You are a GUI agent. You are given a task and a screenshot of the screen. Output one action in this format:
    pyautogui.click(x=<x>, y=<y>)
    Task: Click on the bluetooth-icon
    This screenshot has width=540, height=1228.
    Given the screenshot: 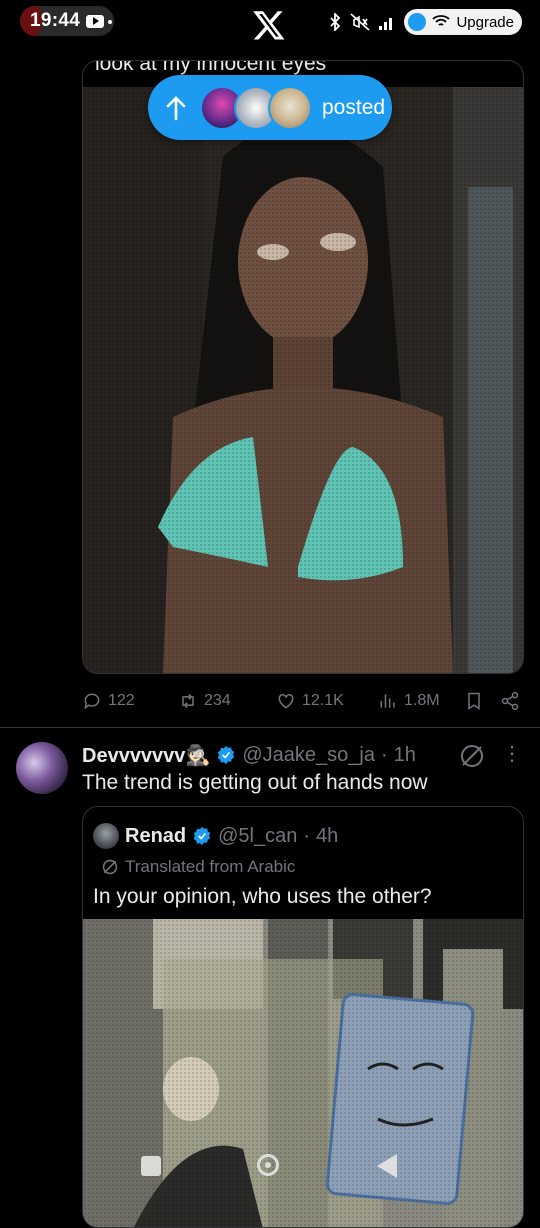 What is the action you would take?
    pyautogui.click(x=335, y=22)
    